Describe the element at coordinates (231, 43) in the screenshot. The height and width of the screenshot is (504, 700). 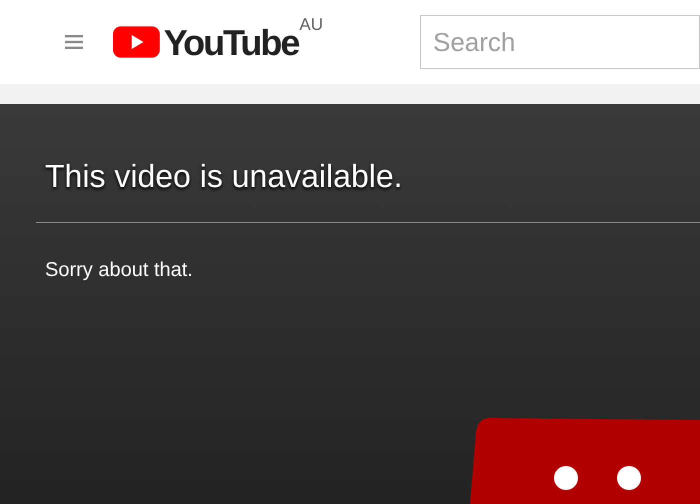
I see `logo-wordmark: YouTube` at that location.